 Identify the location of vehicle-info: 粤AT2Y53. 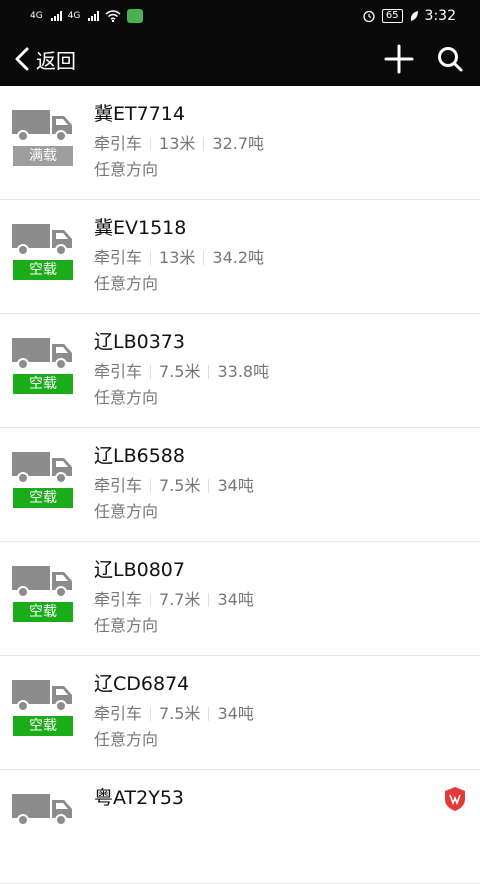
(139, 826).